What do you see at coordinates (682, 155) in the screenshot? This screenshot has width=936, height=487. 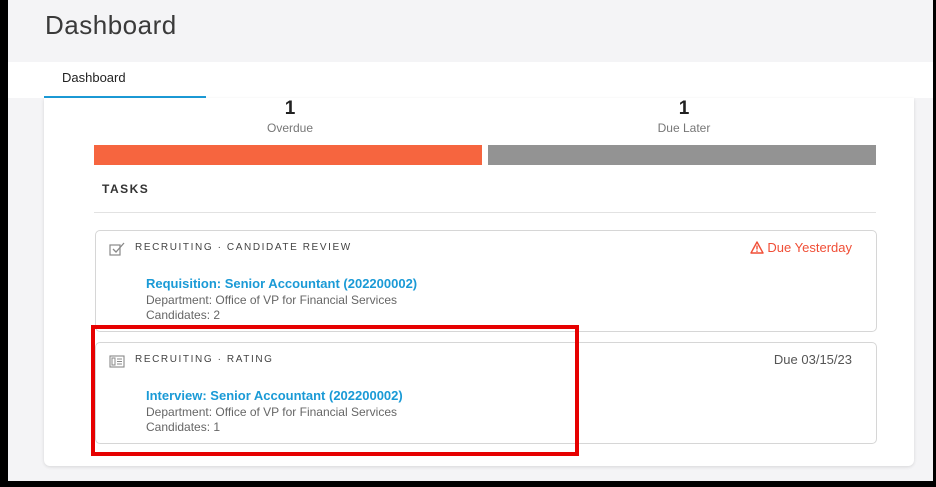 I see `due-later-bar` at bounding box center [682, 155].